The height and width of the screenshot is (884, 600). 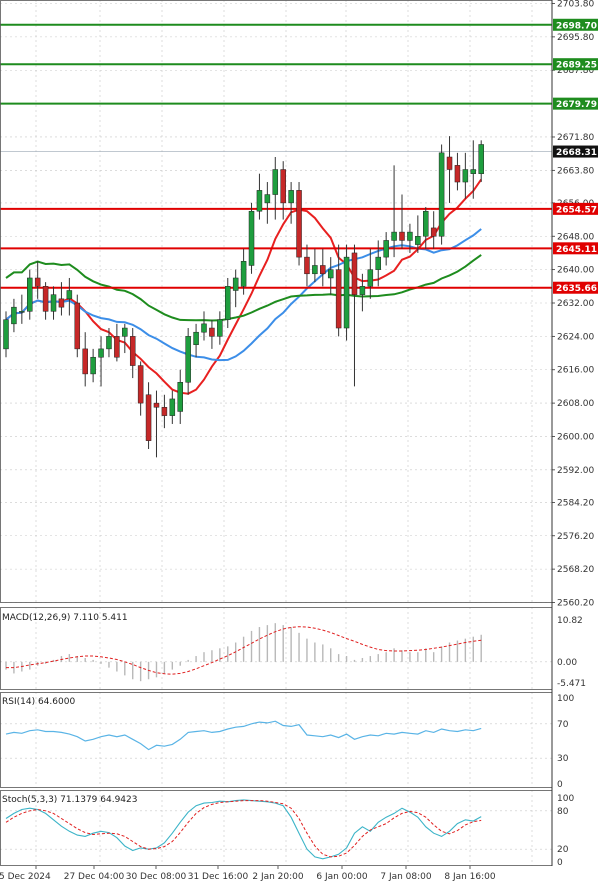 I want to click on price-tick-label: 2640.00, so click(x=575, y=271).